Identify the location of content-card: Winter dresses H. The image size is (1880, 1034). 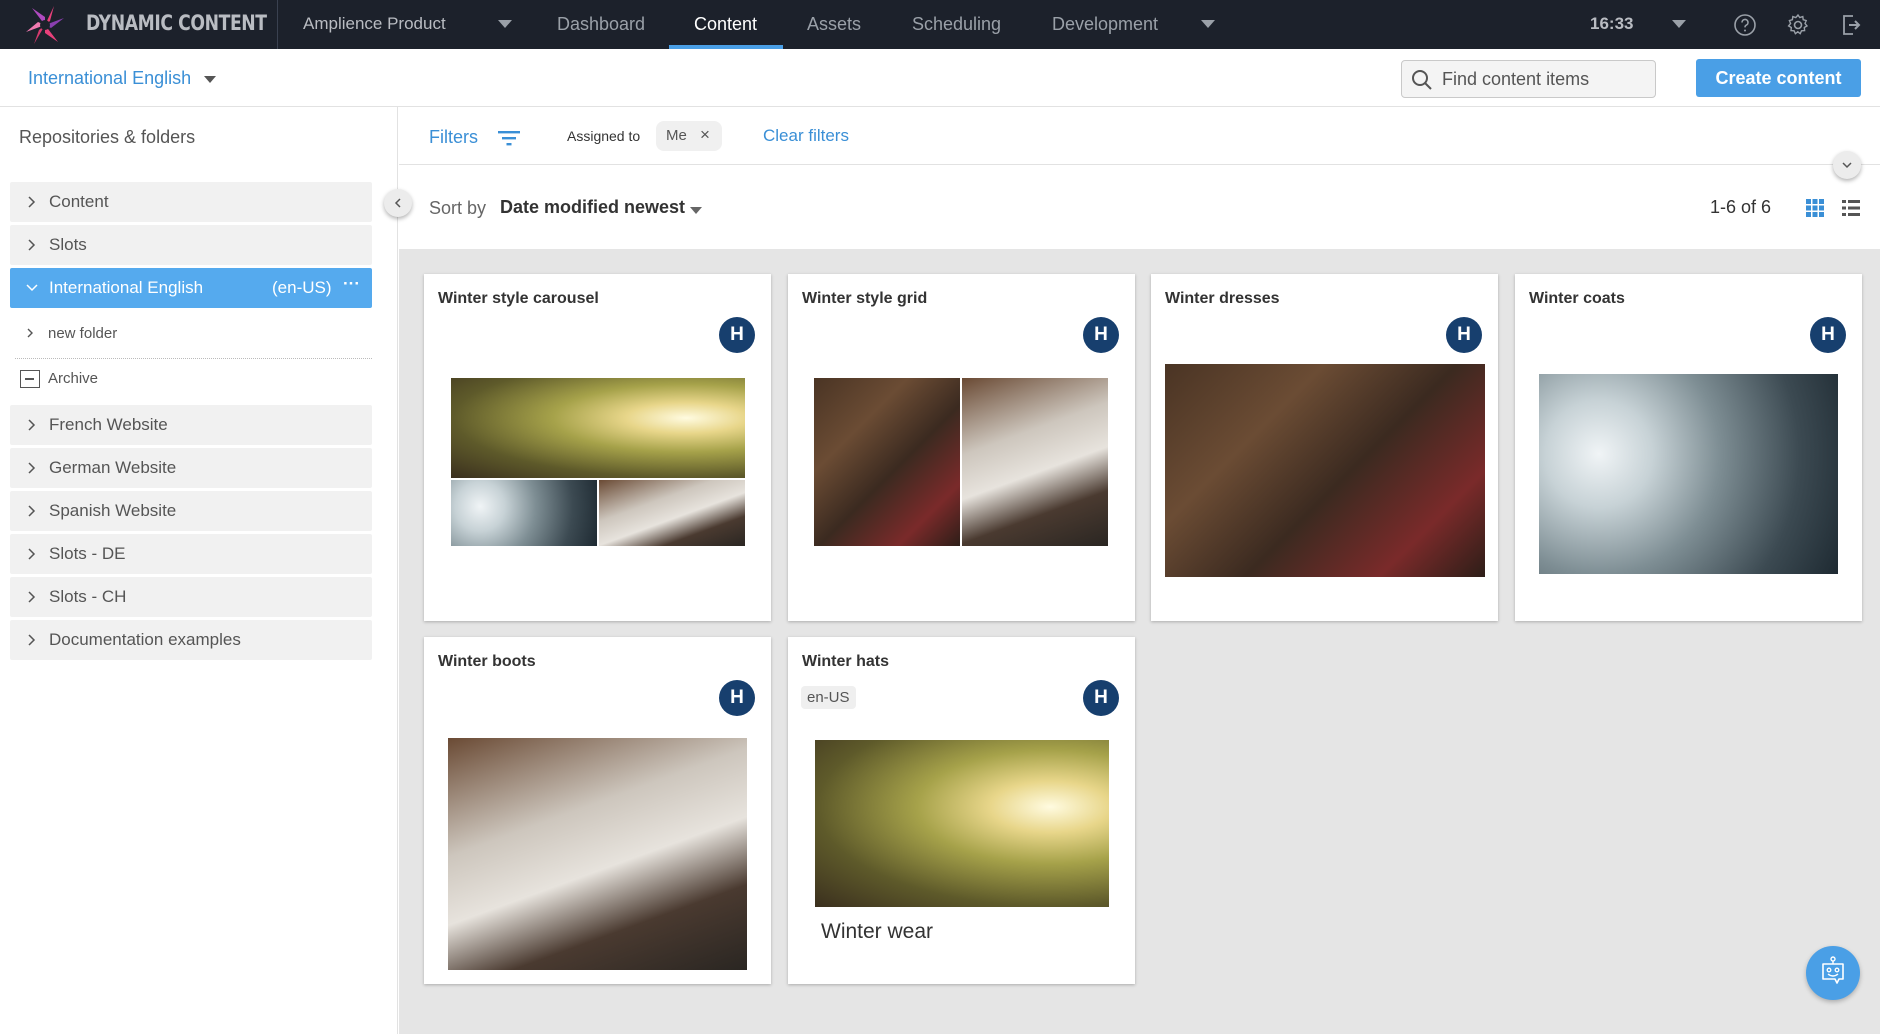
(1324, 447).